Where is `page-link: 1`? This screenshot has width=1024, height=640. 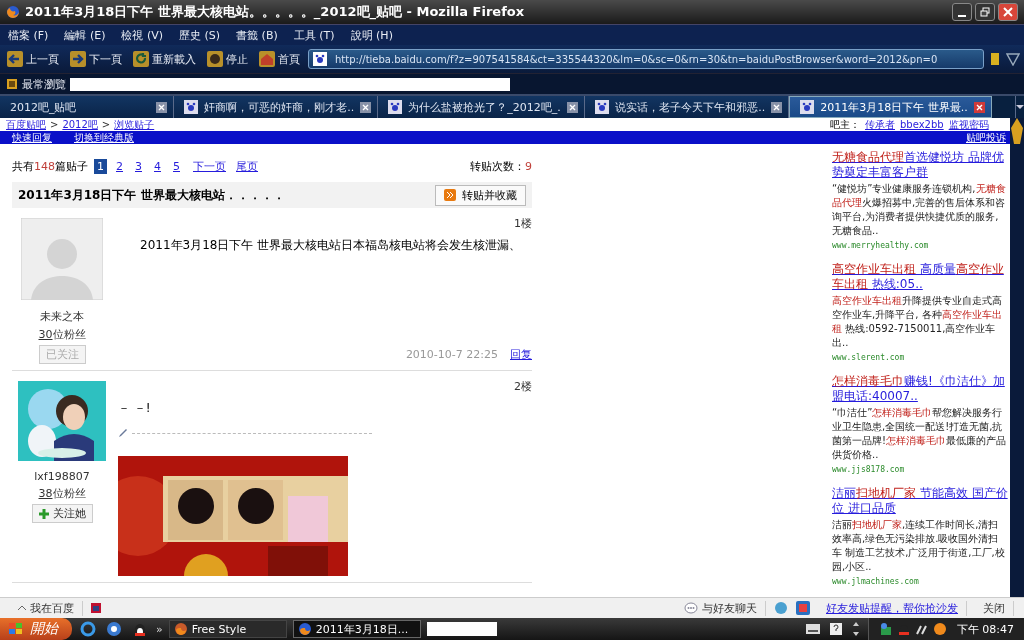 page-link: 1 is located at coordinates (100, 166).